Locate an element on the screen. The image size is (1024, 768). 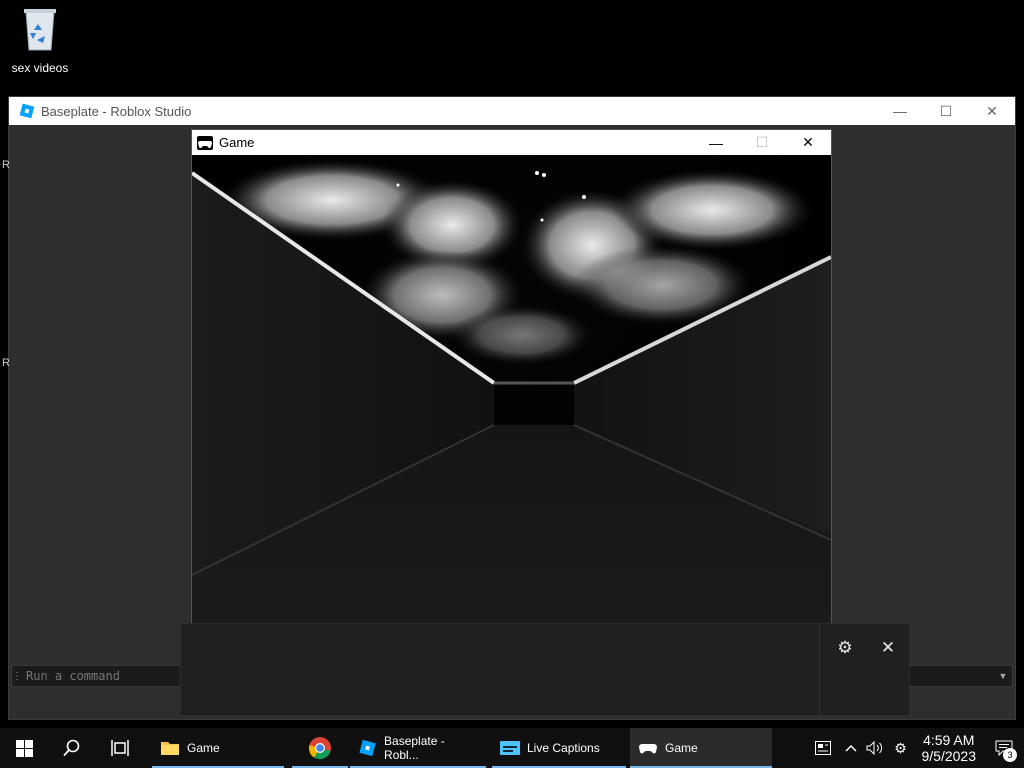
notification-badge: 3 is located at coordinates (1010, 755).